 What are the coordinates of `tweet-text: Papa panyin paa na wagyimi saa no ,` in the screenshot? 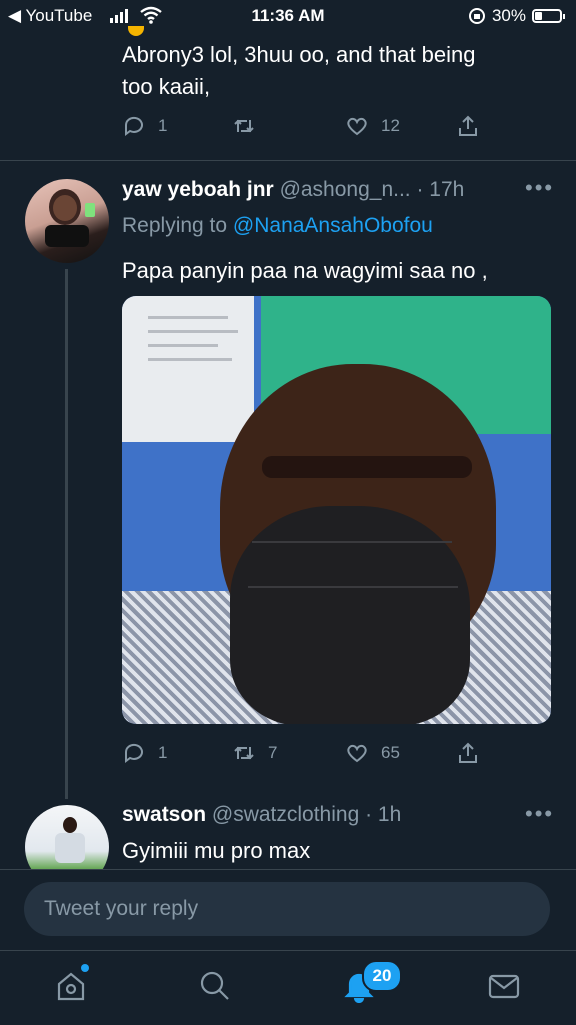 It's located at (305, 270).